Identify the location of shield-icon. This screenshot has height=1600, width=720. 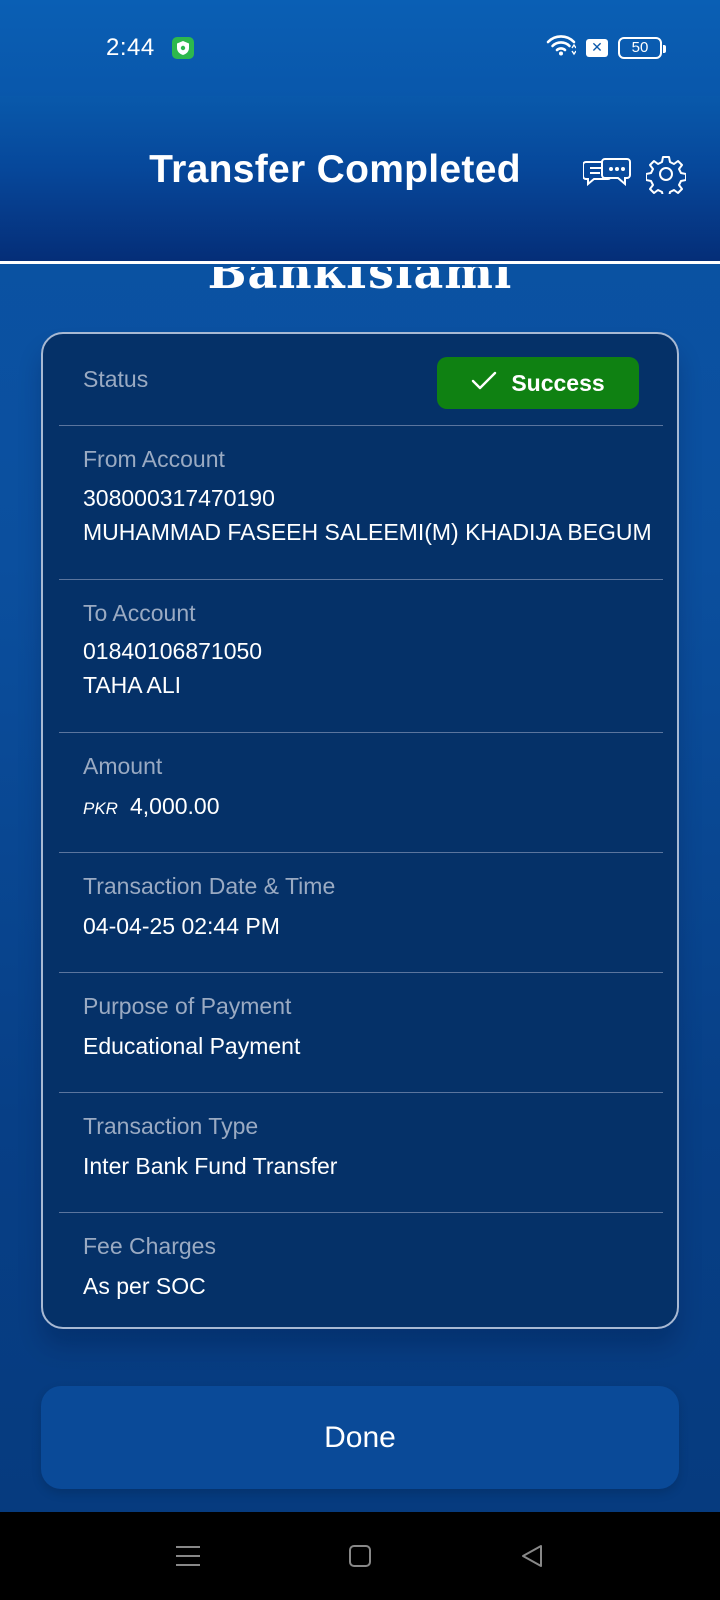
(183, 48).